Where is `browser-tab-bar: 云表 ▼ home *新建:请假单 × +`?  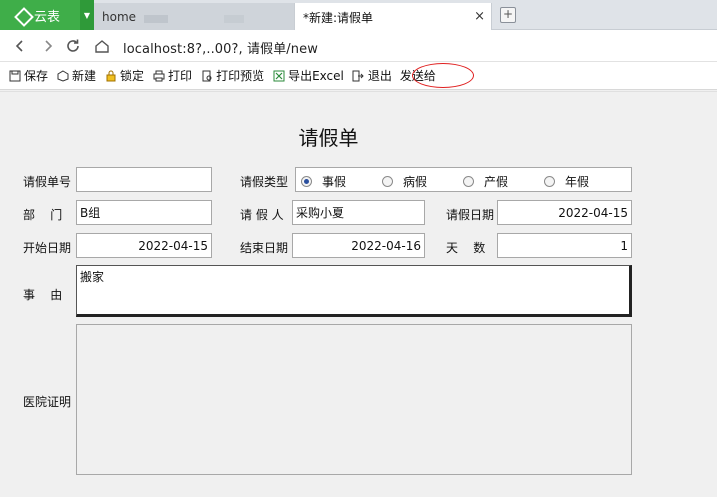 browser-tab-bar: 云表 ▼ home *新建:请假单 × + is located at coordinates (358, 15).